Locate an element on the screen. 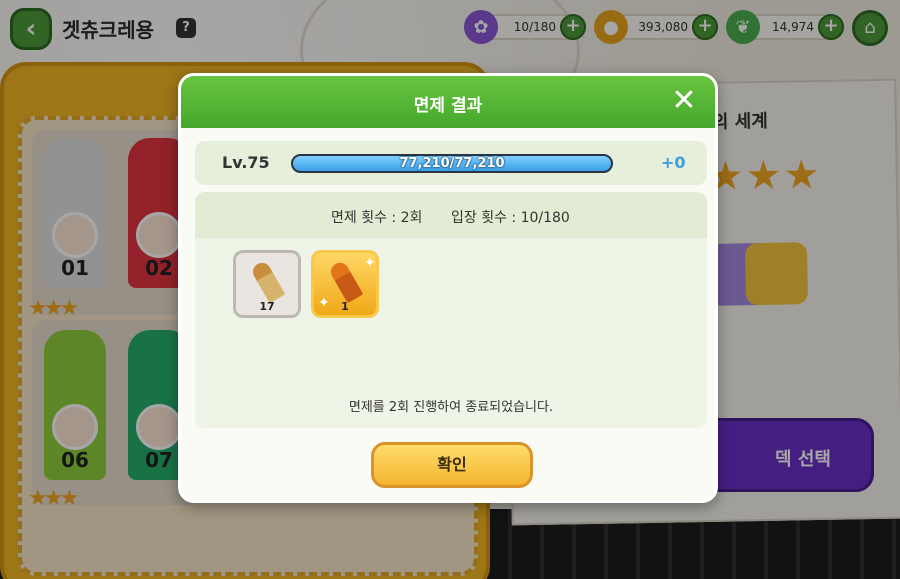 The image size is (900, 579). reward-quantity: 1 is located at coordinates (345, 306).